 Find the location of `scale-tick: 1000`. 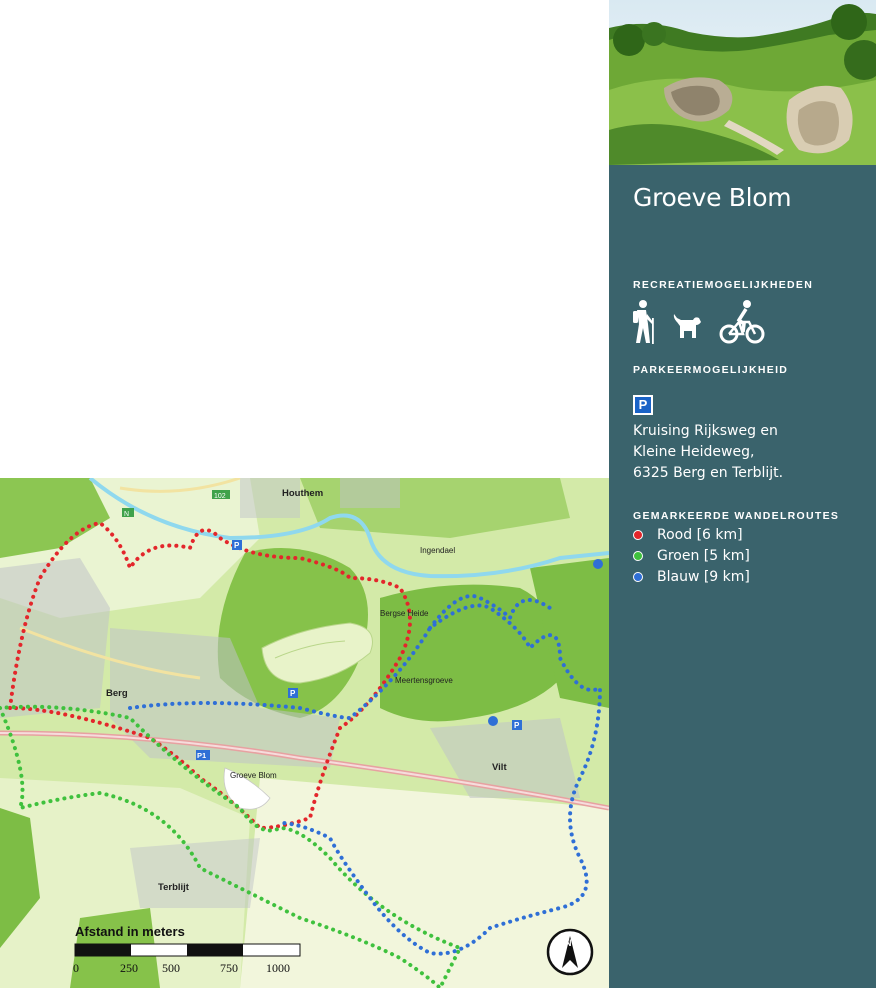

scale-tick: 1000 is located at coordinates (278, 968).